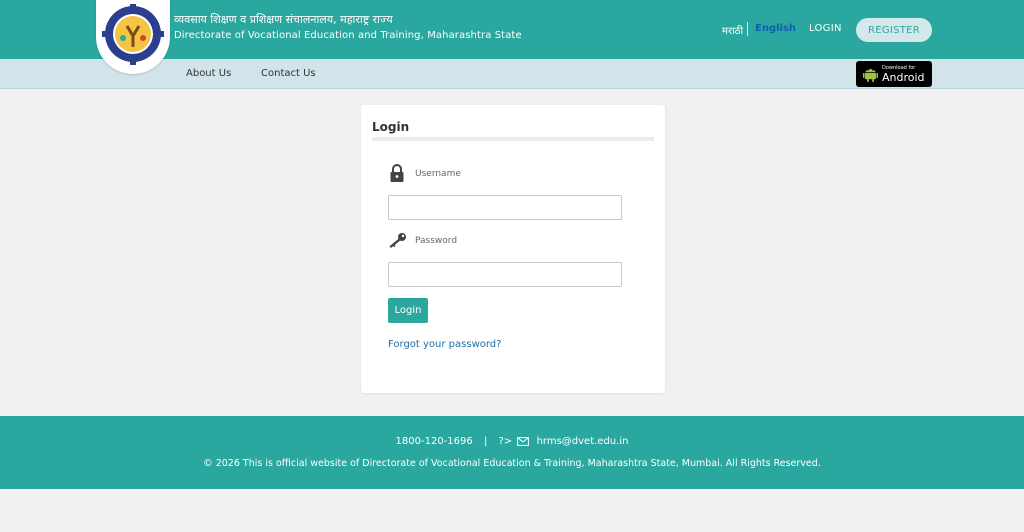 The height and width of the screenshot is (532, 1024). I want to click on header-login-link: LOGIN, so click(825, 28).